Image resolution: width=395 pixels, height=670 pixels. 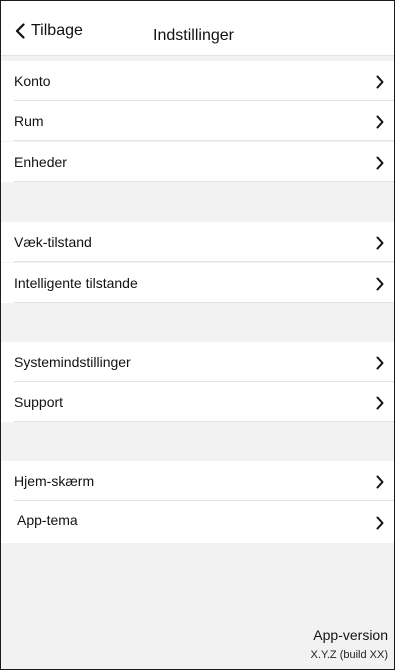 I want to click on settings-item-systemindstillinger: Systemindstillinger, so click(x=197, y=362).